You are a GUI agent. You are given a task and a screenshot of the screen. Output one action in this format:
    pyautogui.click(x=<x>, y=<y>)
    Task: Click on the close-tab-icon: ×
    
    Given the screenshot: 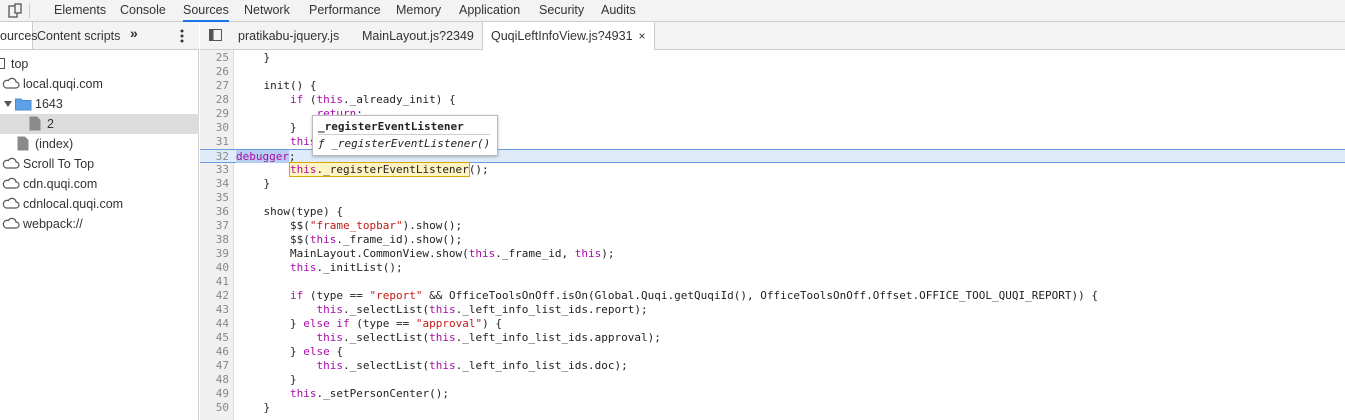 What is the action you would take?
    pyautogui.click(x=642, y=36)
    